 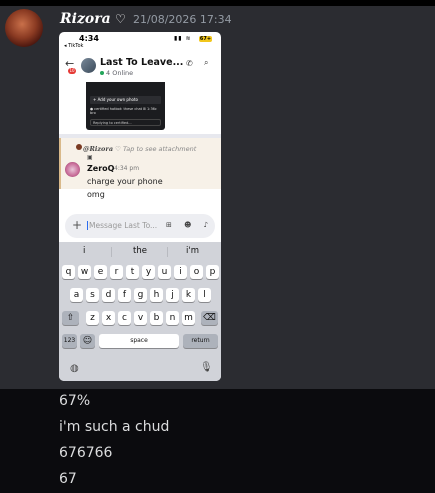 I want to click on battery-icon: 67+, so click(x=205, y=39).